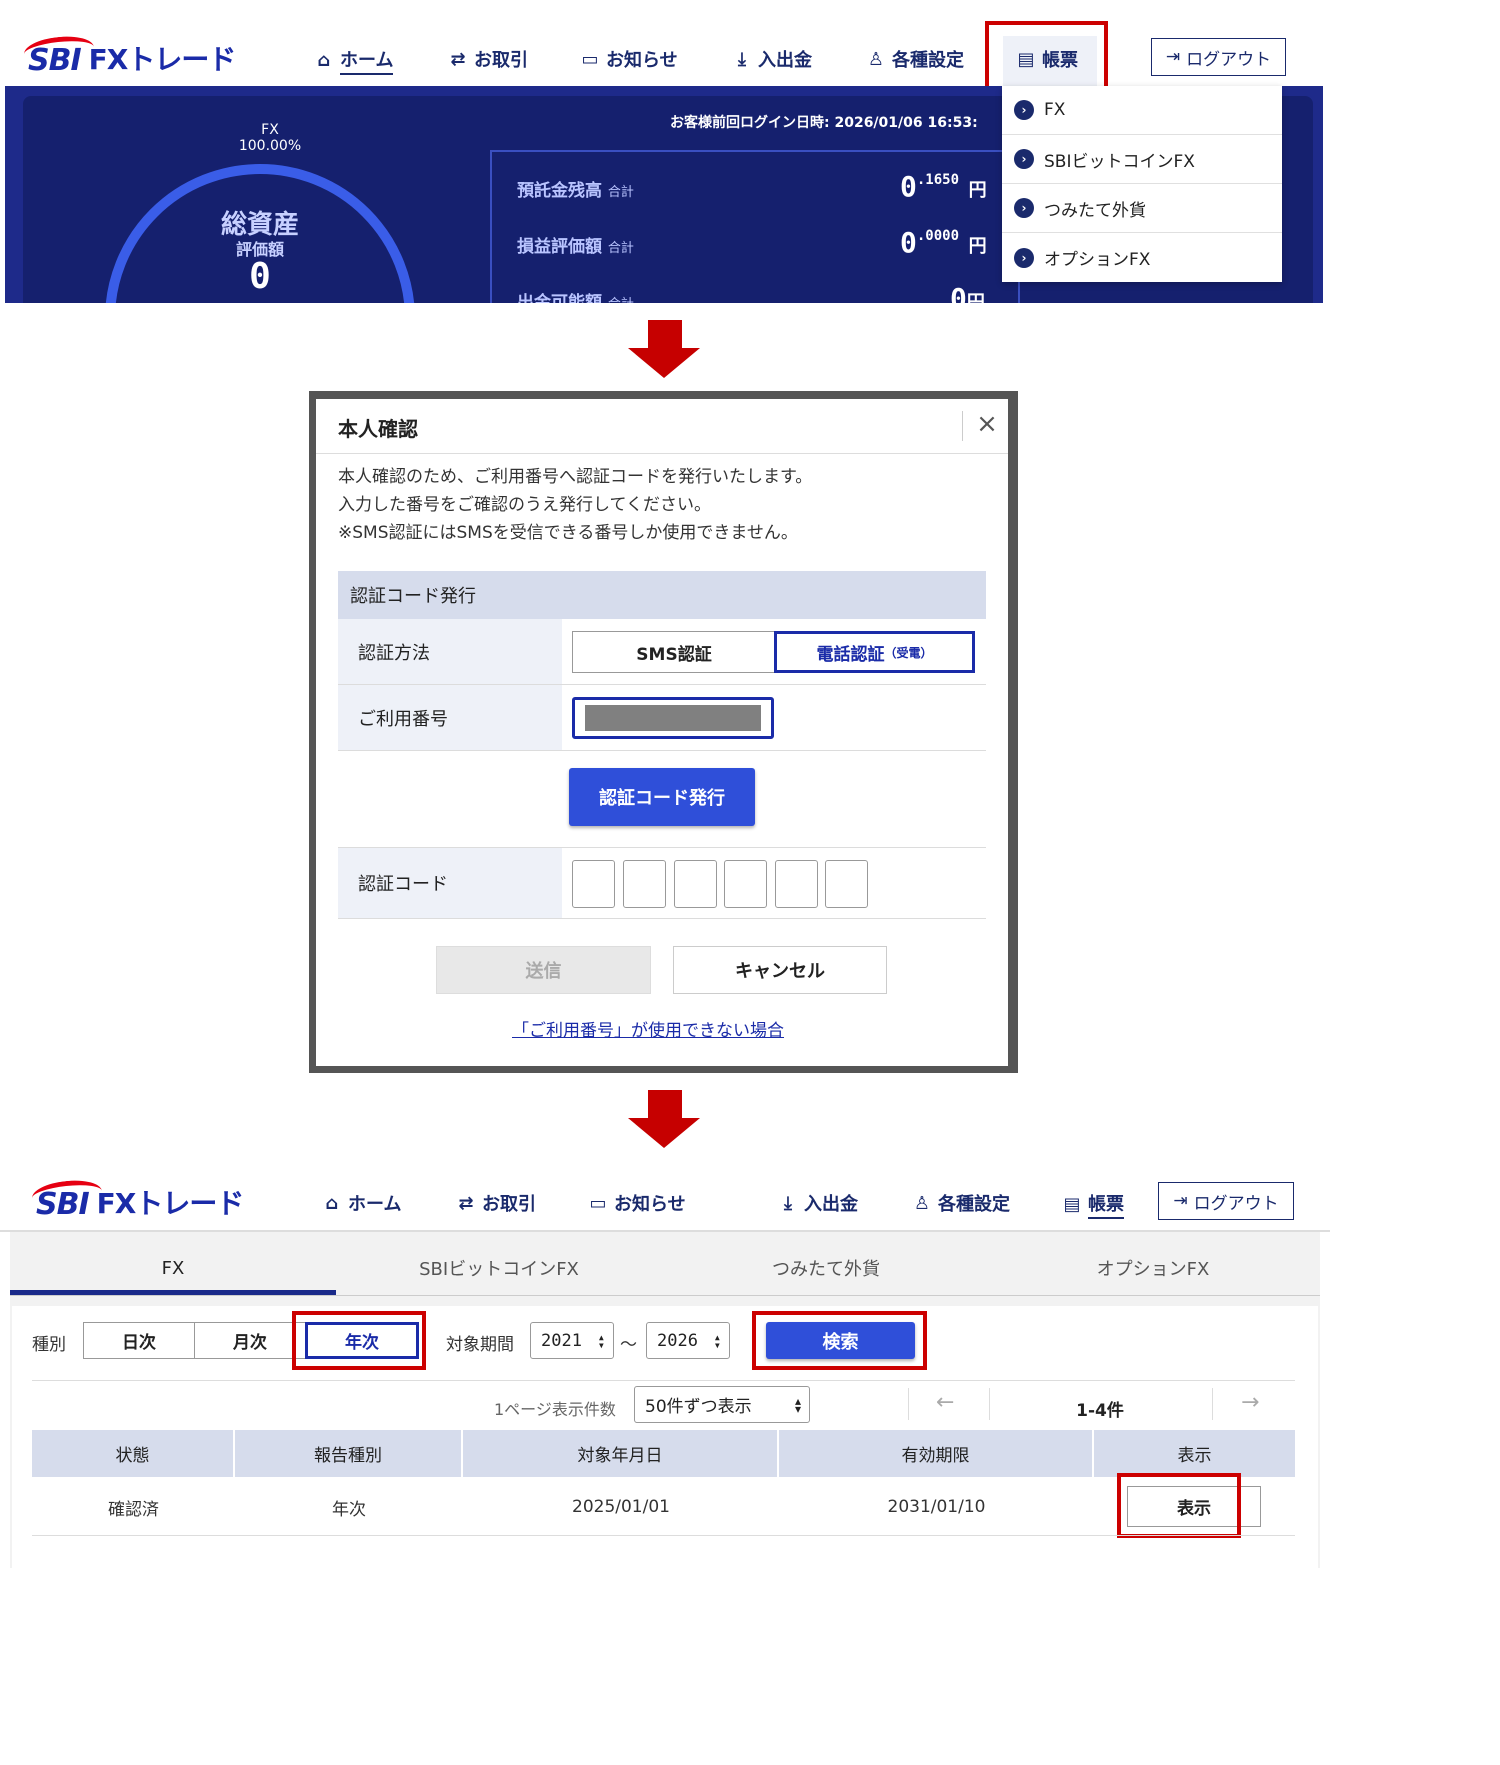 The width and height of the screenshot is (1500, 1765). I want to click on deposit-balance-value: 0.1650 円, so click(943, 186).